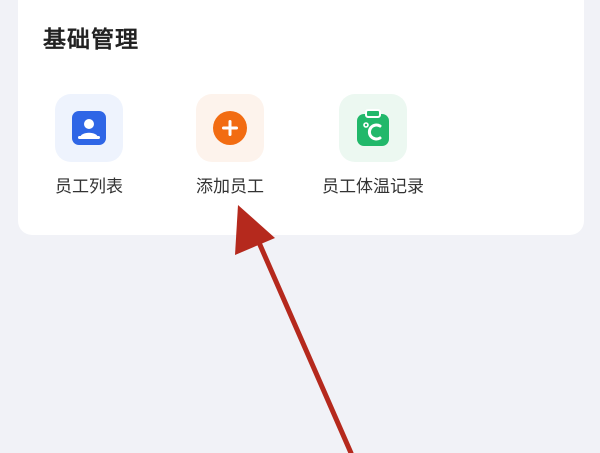 The width and height of the screenshot is (600, 453). What do you see at coordinates (373, 187) in the screenshot?
I see `employee-temperature-label: 员工体温记录` at bounding box center [373, 187].